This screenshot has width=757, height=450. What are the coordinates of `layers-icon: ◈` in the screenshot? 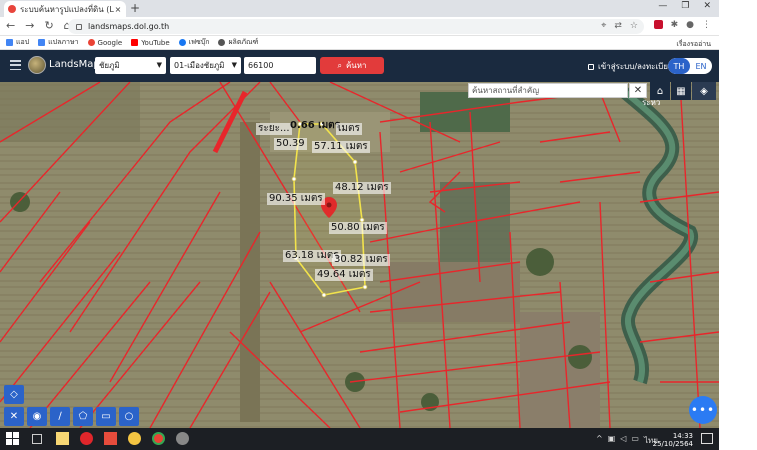 It's located at (704, 91).